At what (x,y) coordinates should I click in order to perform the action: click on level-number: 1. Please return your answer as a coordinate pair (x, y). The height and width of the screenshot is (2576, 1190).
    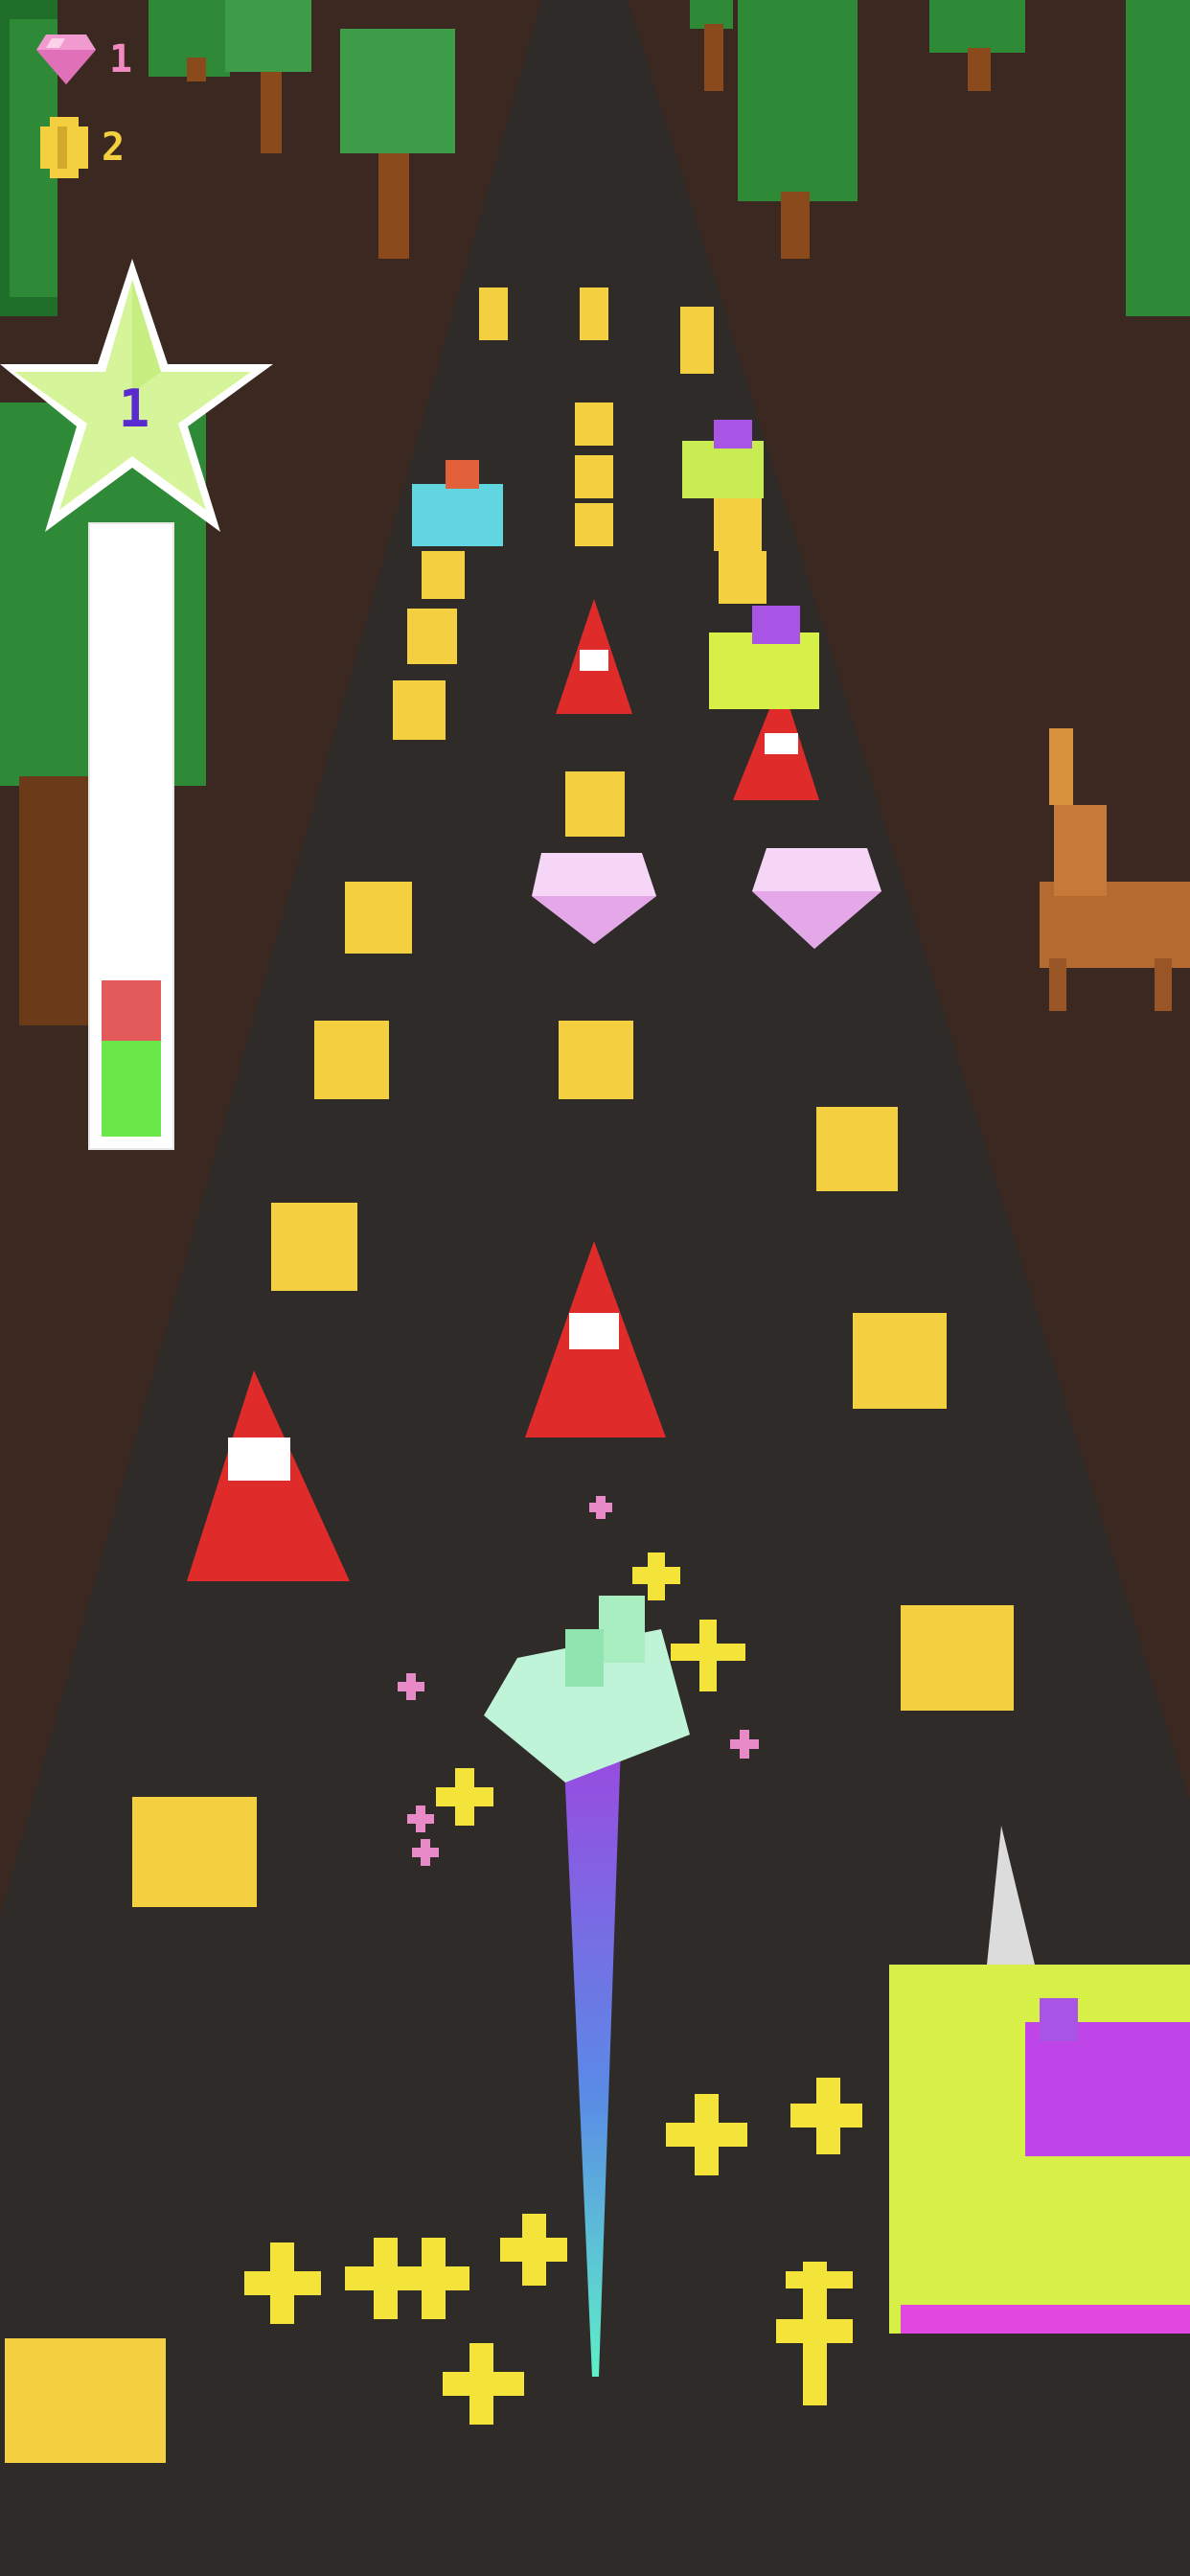
    Looking at the image, I should click on (134, 409).